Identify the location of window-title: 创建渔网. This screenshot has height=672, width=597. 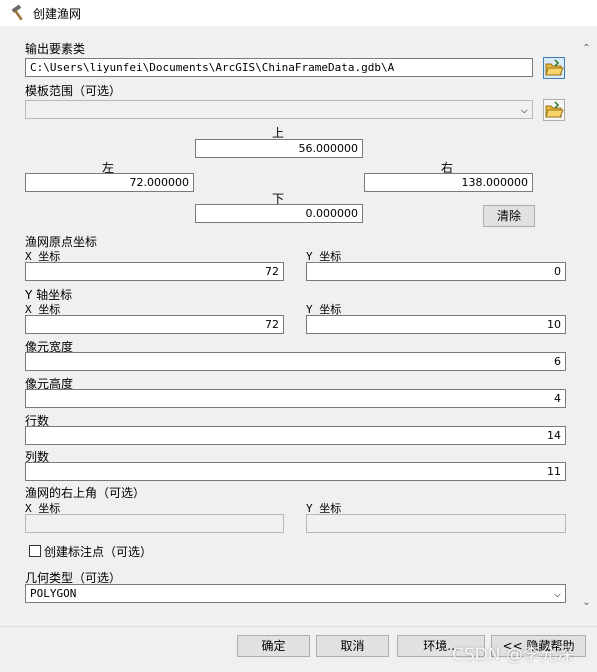
(57, 14).